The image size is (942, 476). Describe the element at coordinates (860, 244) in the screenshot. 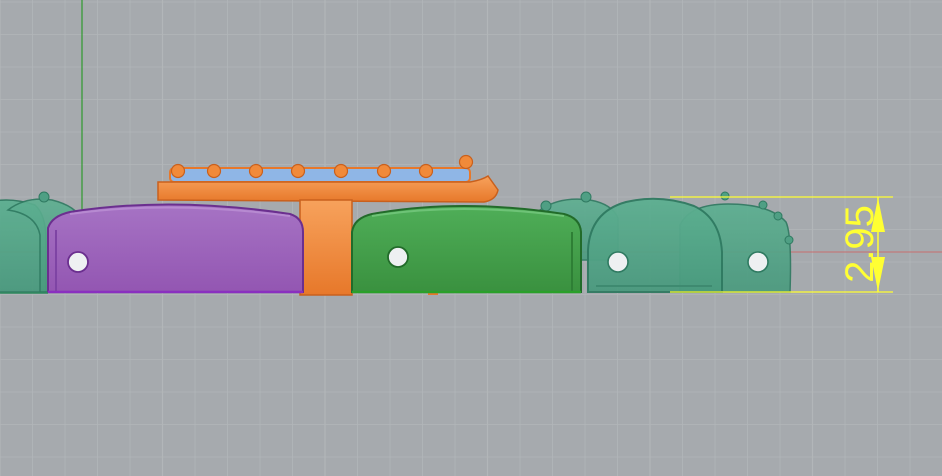

I see `dimension-value: 2.95` at that location.